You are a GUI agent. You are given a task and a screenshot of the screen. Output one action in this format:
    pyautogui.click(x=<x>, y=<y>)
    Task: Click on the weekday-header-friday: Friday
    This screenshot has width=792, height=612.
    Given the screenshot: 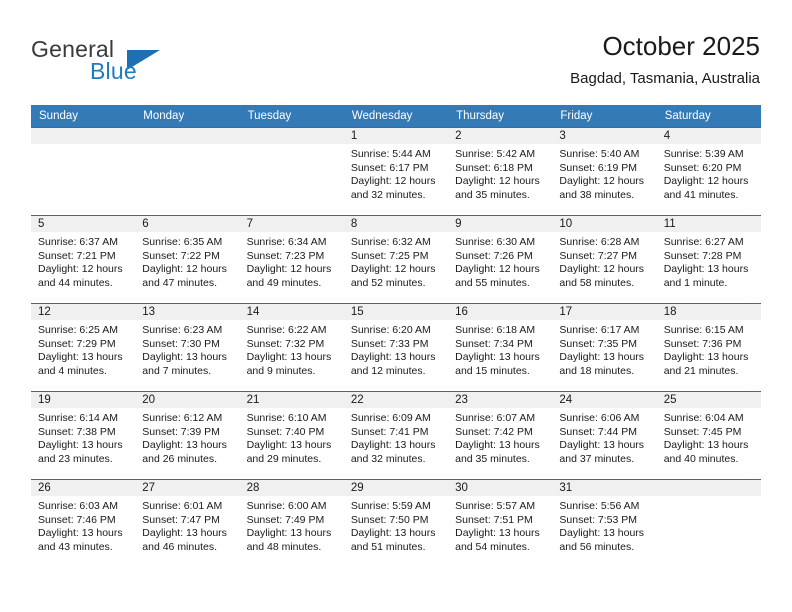 What is the action you would take?
    pyautogui.click(x=604, y=116)
    